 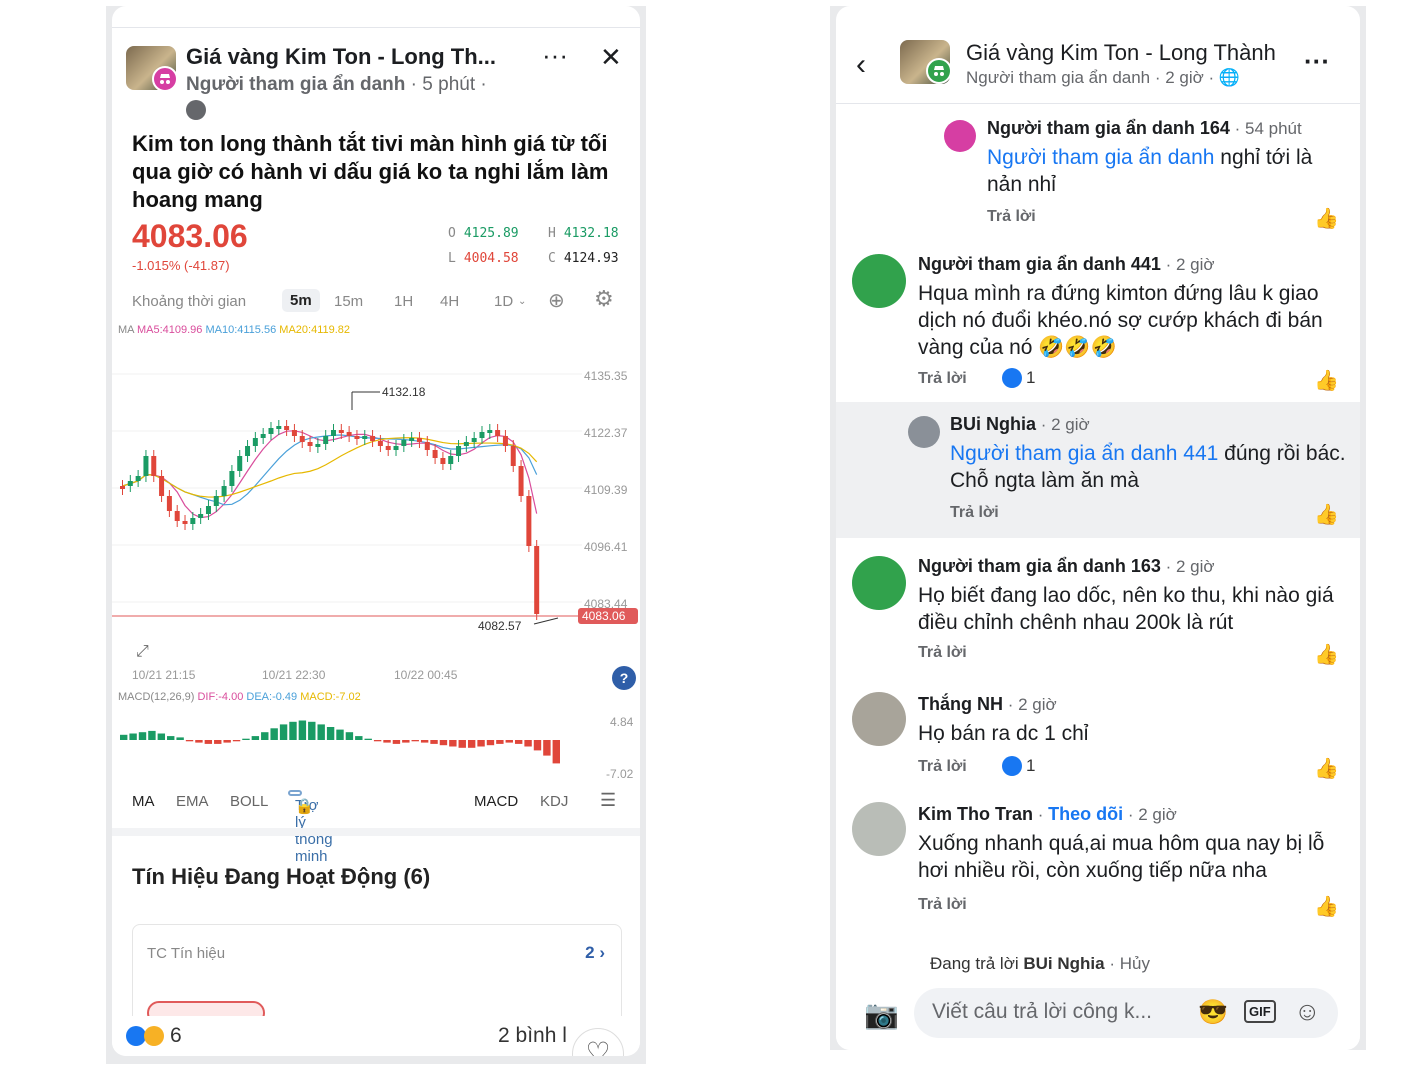 What do you see at coordinates (595, 953) in the screenshot?
I see `signal-count: 2 ›` at bounding box center [595, 953].